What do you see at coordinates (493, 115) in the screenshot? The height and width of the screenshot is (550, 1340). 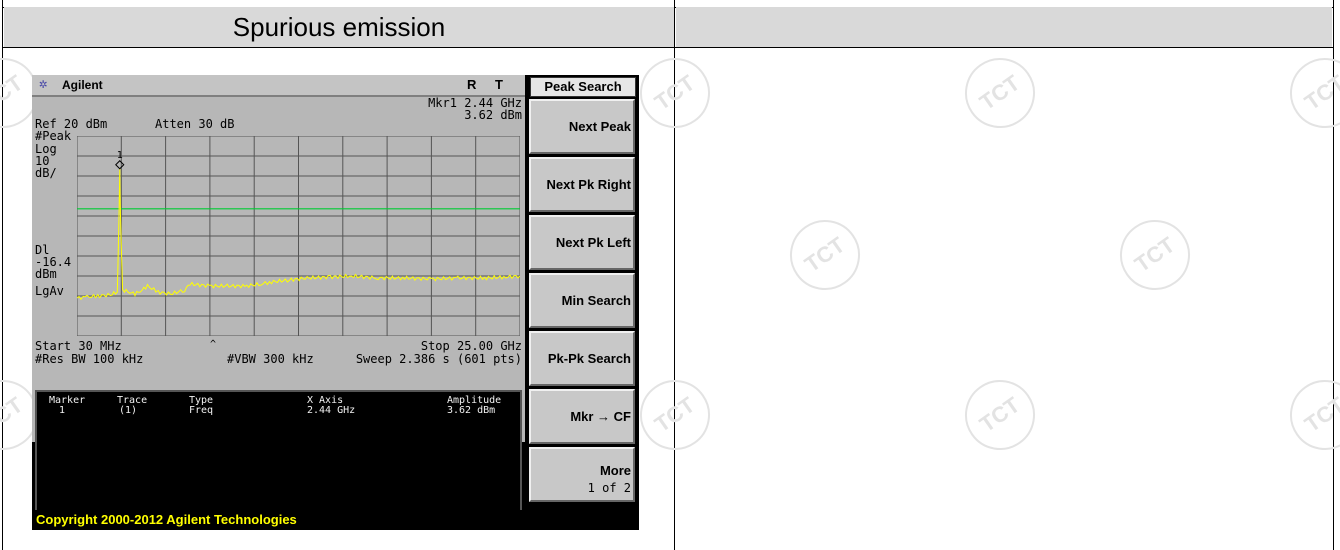 I see `marker-amplitude: 3.62 dBm` at bounding box center [493, 115].